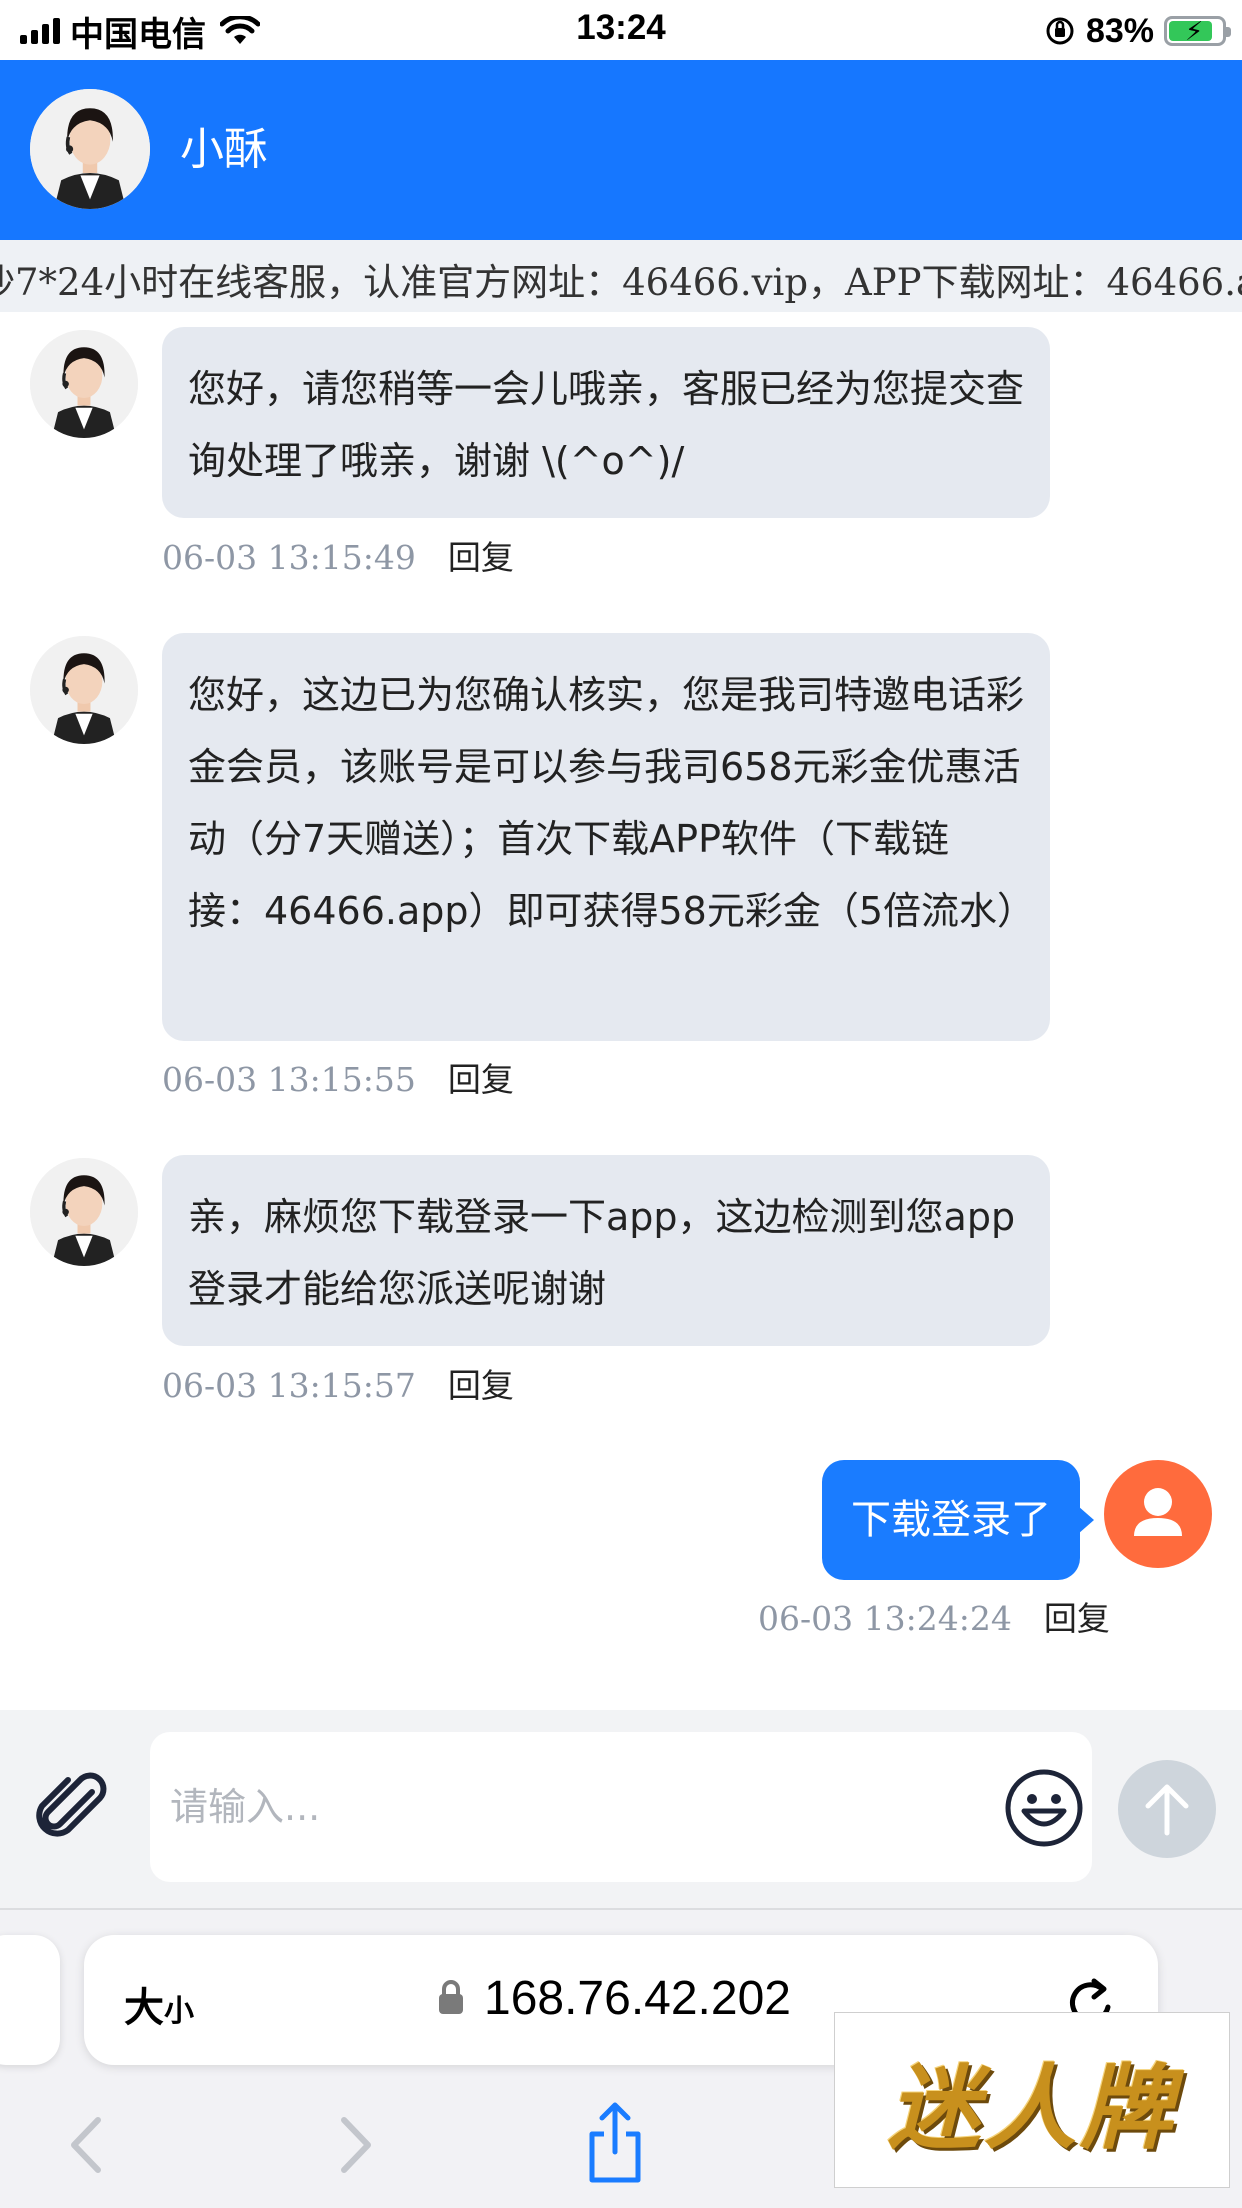  Describe the element at coordinates (74, 1810) in the screenshot. I see `paperclip-icon` at that location.